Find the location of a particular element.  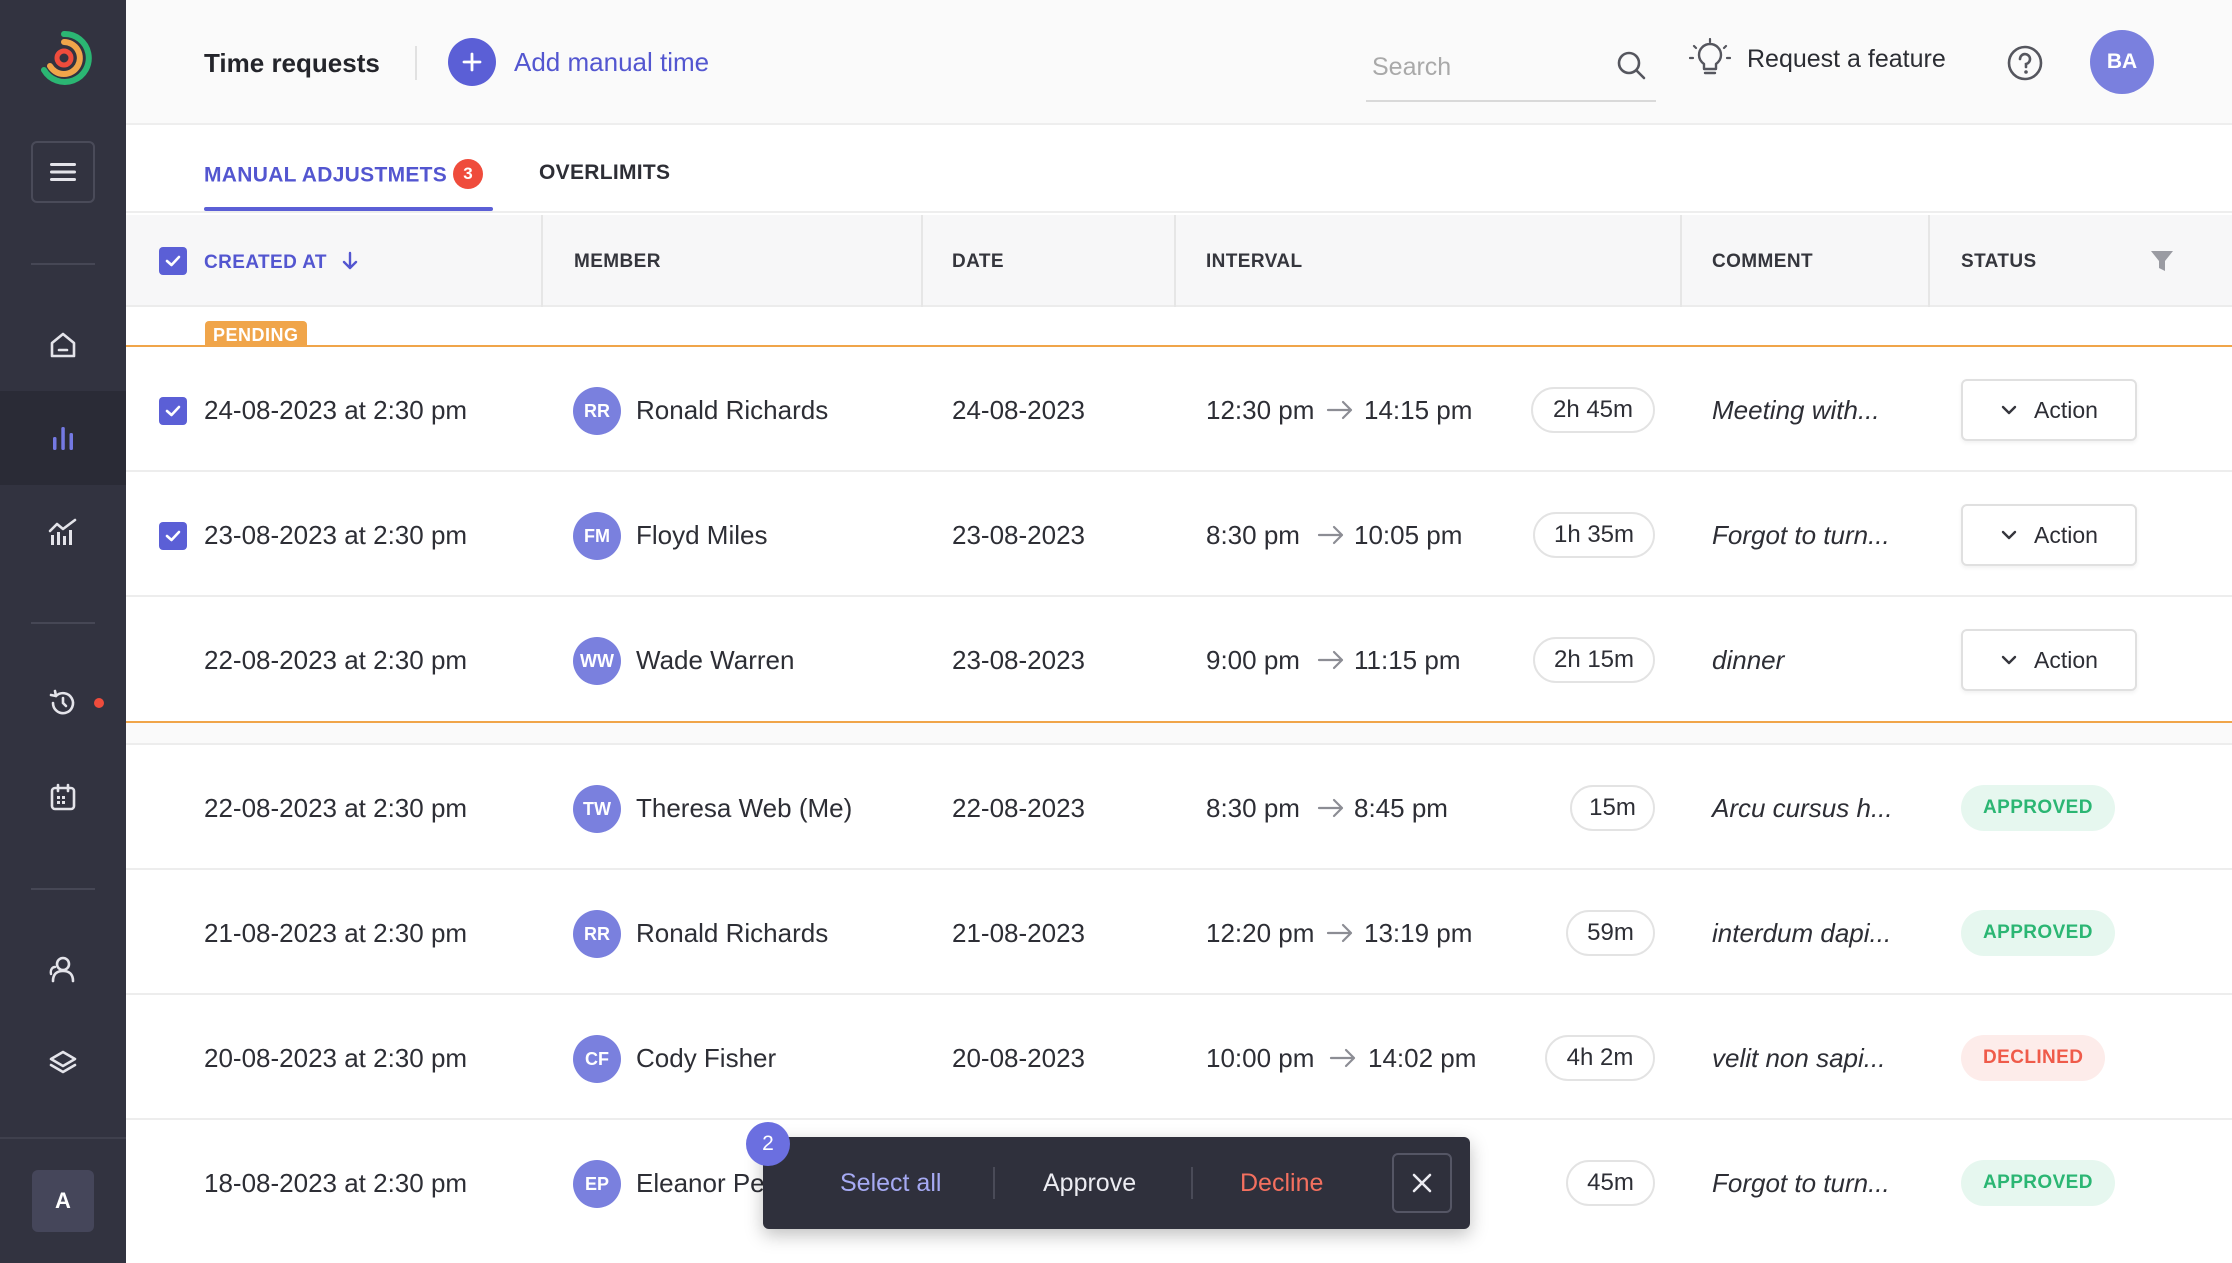

select-all-button: Select all is located at coordinates (890, 1183).